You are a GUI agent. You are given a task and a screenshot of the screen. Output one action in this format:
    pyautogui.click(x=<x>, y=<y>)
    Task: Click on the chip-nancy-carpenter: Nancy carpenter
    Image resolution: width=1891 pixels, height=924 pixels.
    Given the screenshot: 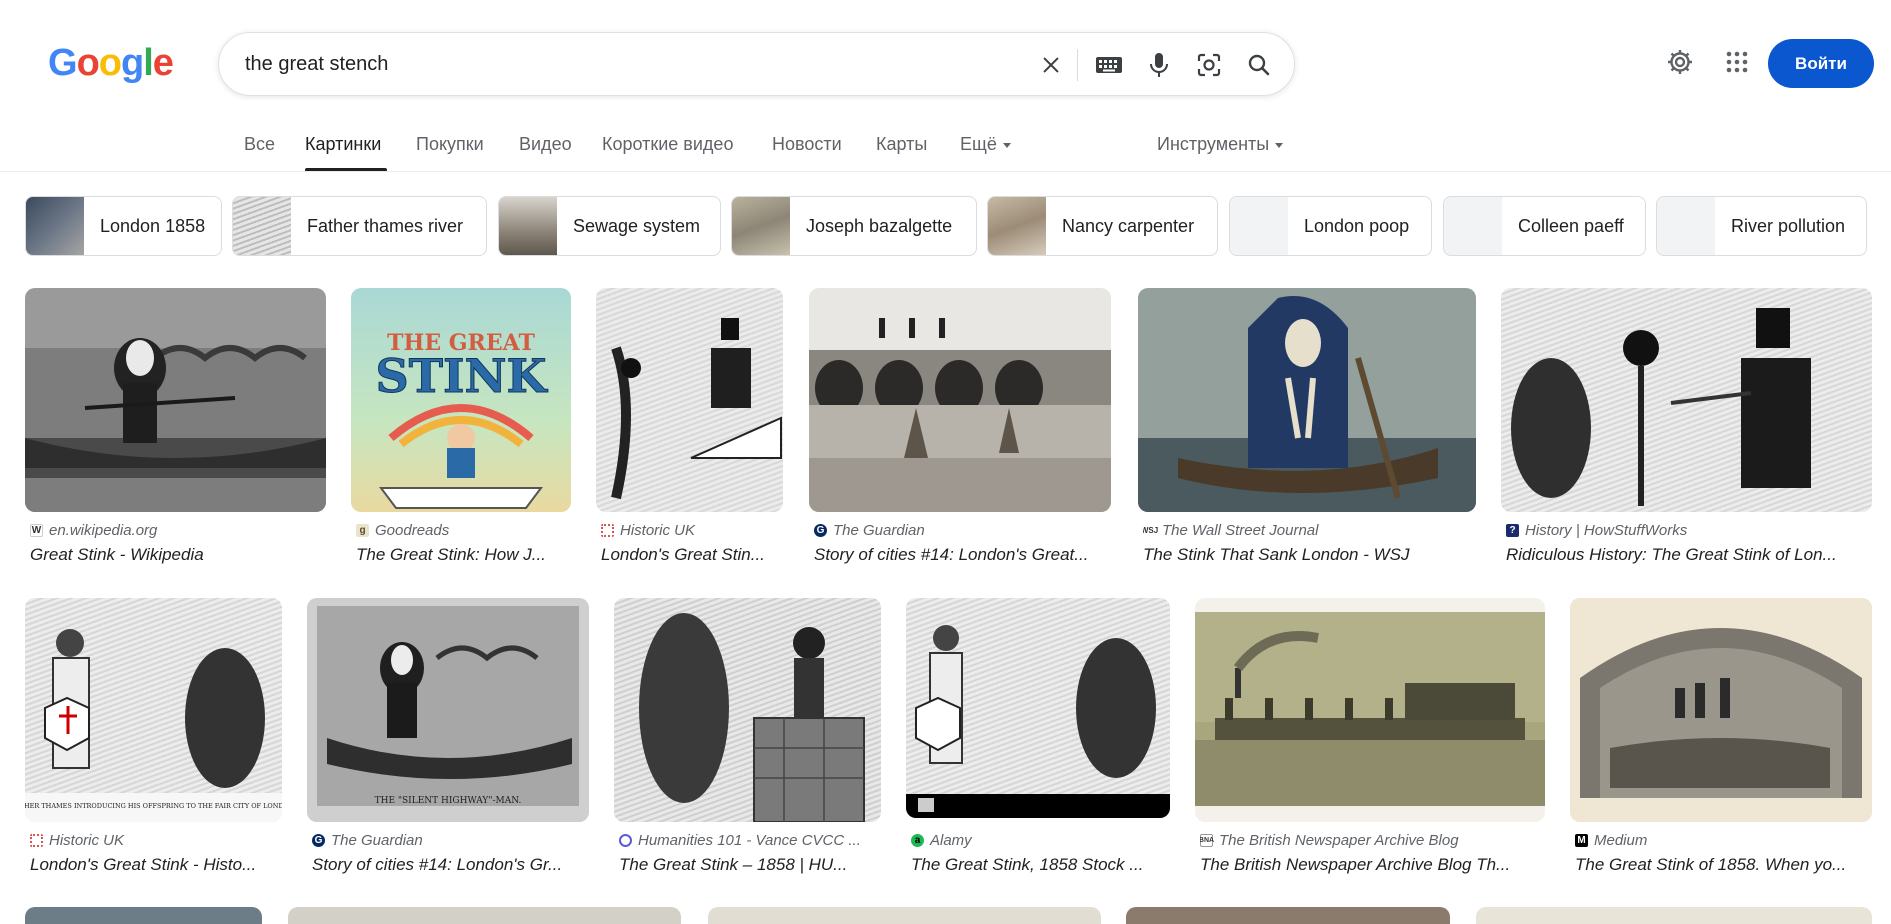 What is the action you would take?
    pyautogui.click(x=1102, y=226)
    